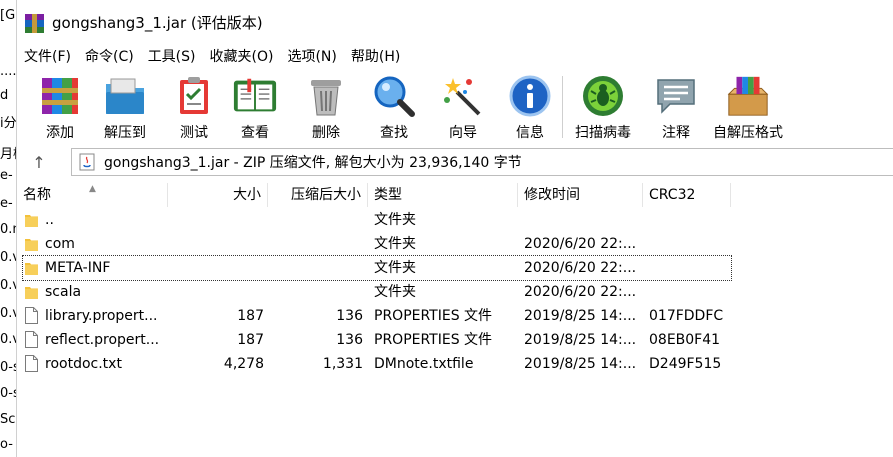 This screenshot has width=893, height=457. I want to click on list-header: ▲ 名称 大小 压缩后大小 类型 修改时间 CRC32, so click(455, 195).